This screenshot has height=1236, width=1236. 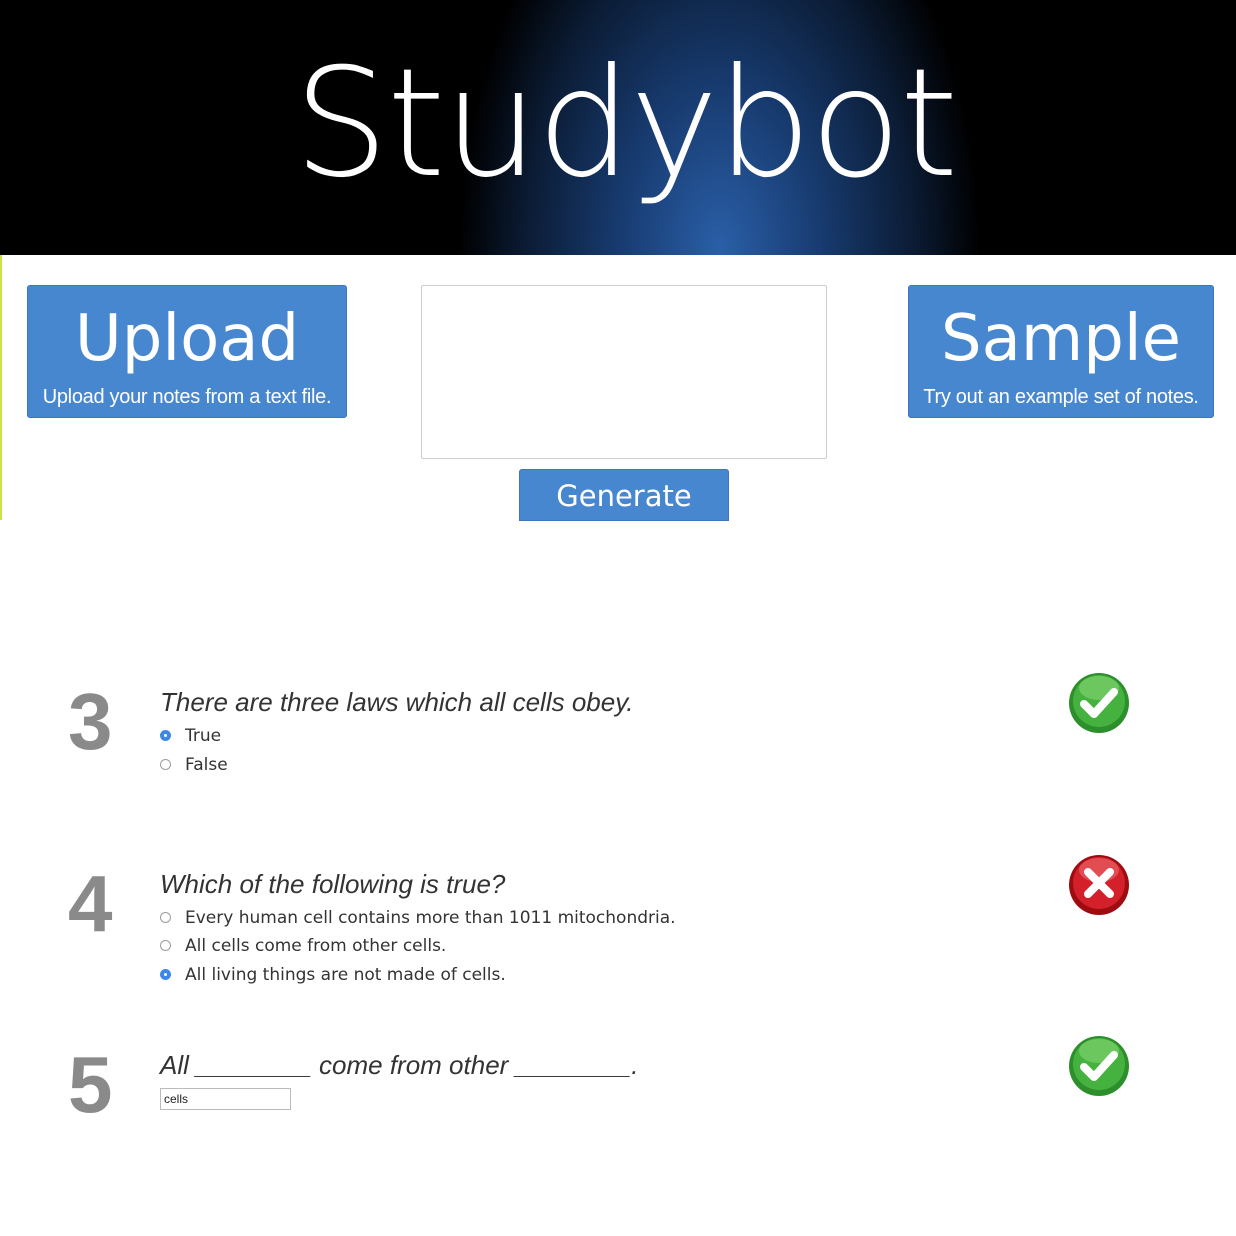 I want to click on sample-button: Sample Try out an example set of notes., so click(x=1061, y=351).